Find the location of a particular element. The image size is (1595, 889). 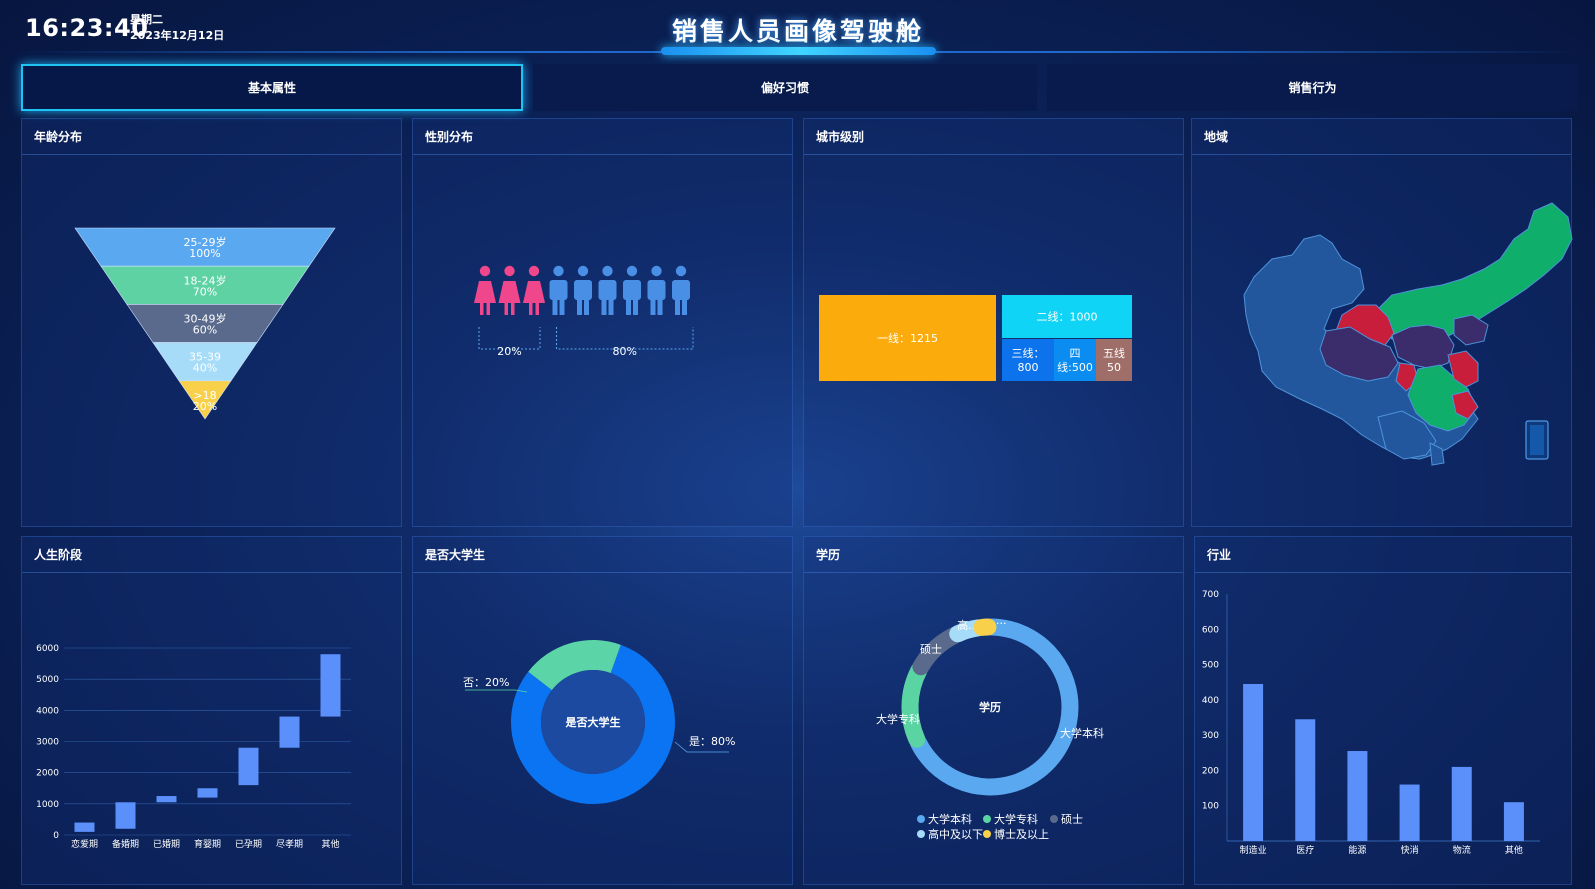

x-tick-label: 制造业 is located at coordinates (1253, 850).